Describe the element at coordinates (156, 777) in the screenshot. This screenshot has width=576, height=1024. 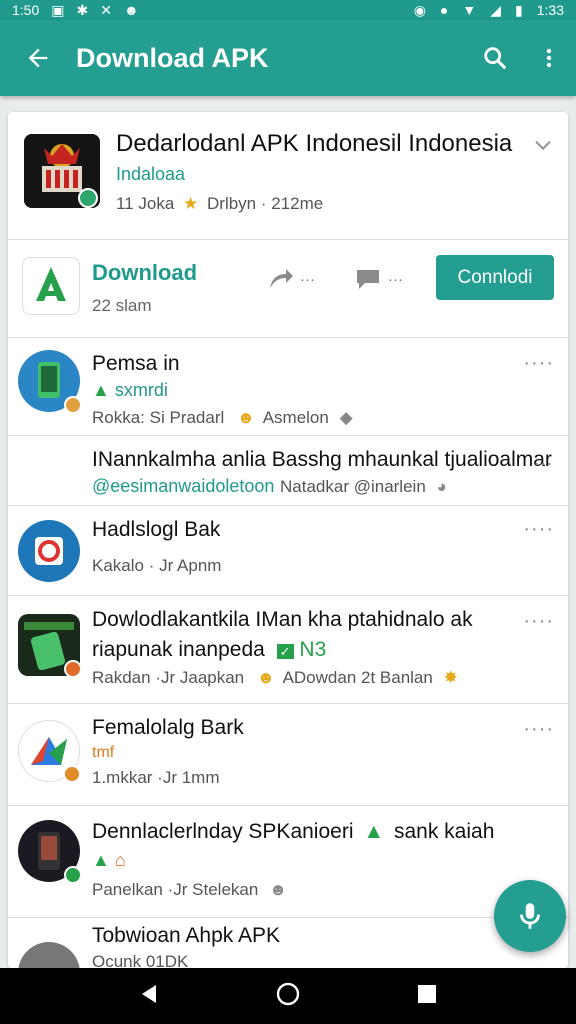
I see `item-meta: 1.mkkar ·Jr 1mm` at that location.